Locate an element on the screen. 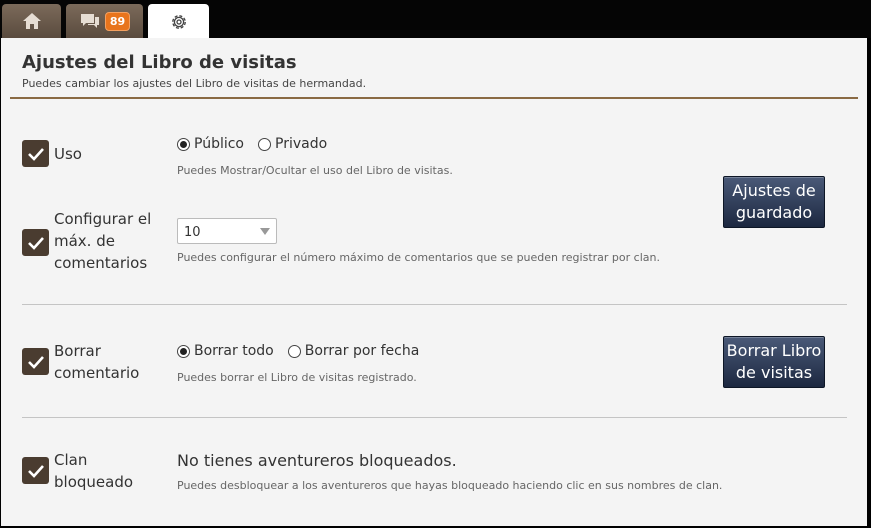 The width and height of the screenshot is (871, 528). tab-messages: 89 is located at coordinates (104, 21).